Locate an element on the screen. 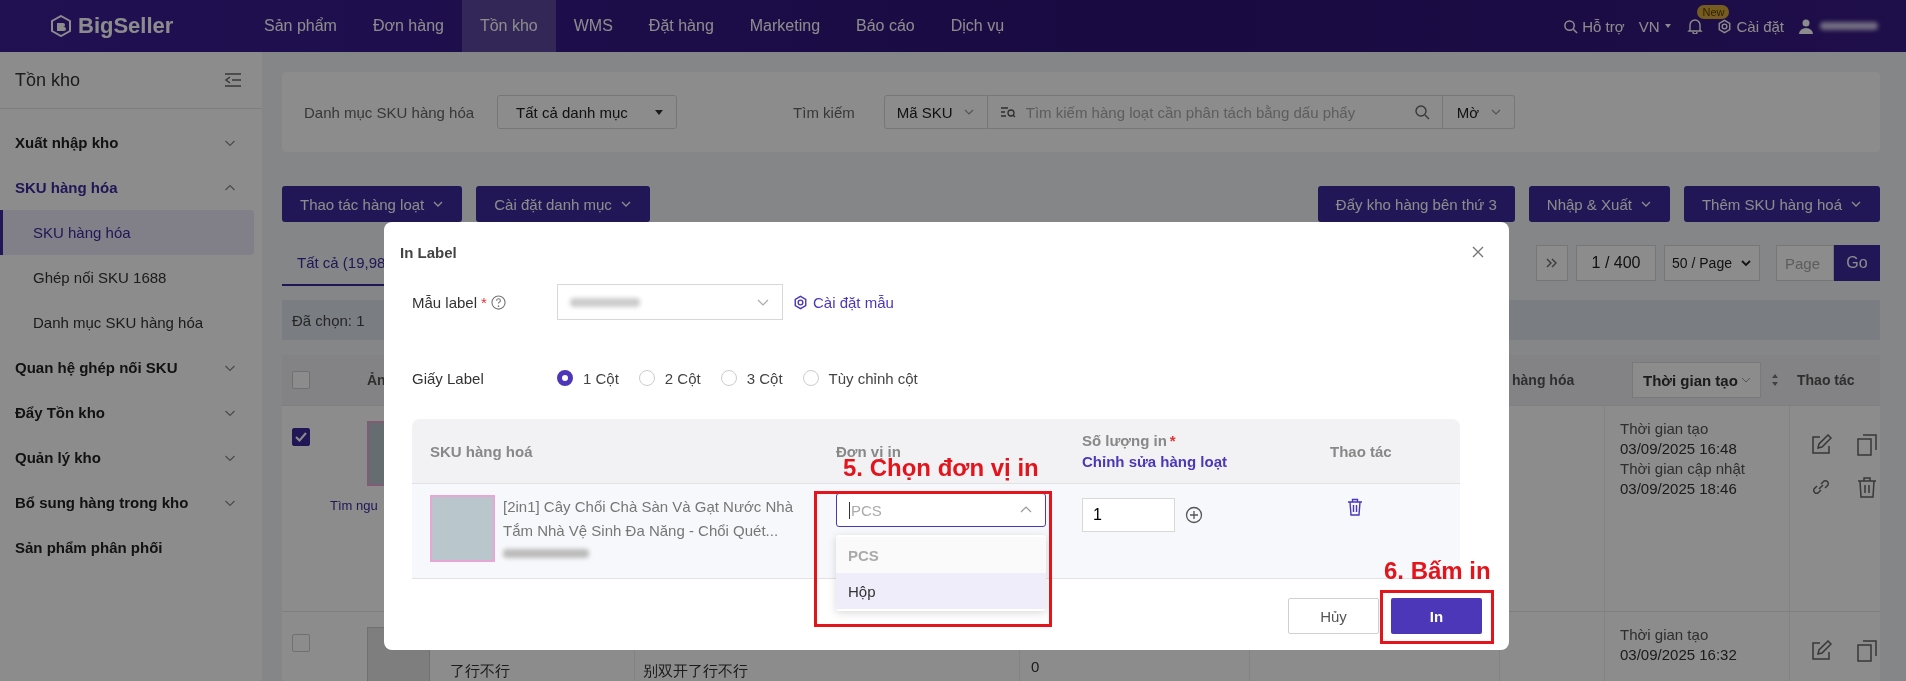  toolbar-button: Thêm SKU hàng hoá is located at coordinates (1781, 204).